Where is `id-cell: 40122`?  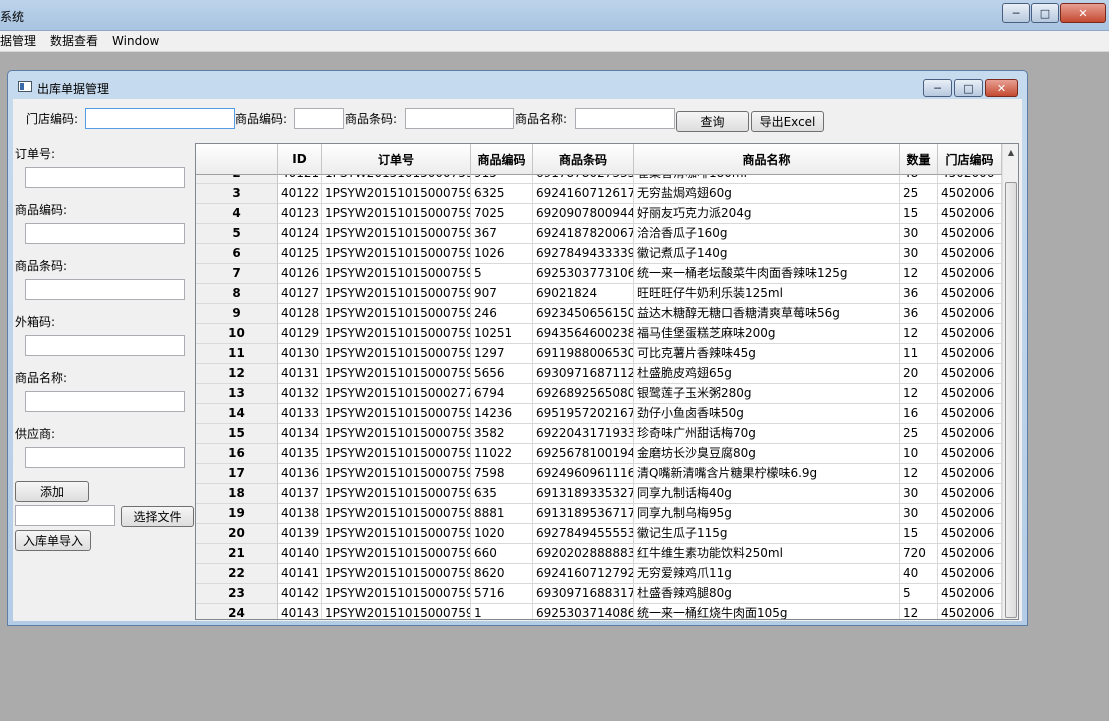
id-cell: 40122 is located at coordinates (300, 194).